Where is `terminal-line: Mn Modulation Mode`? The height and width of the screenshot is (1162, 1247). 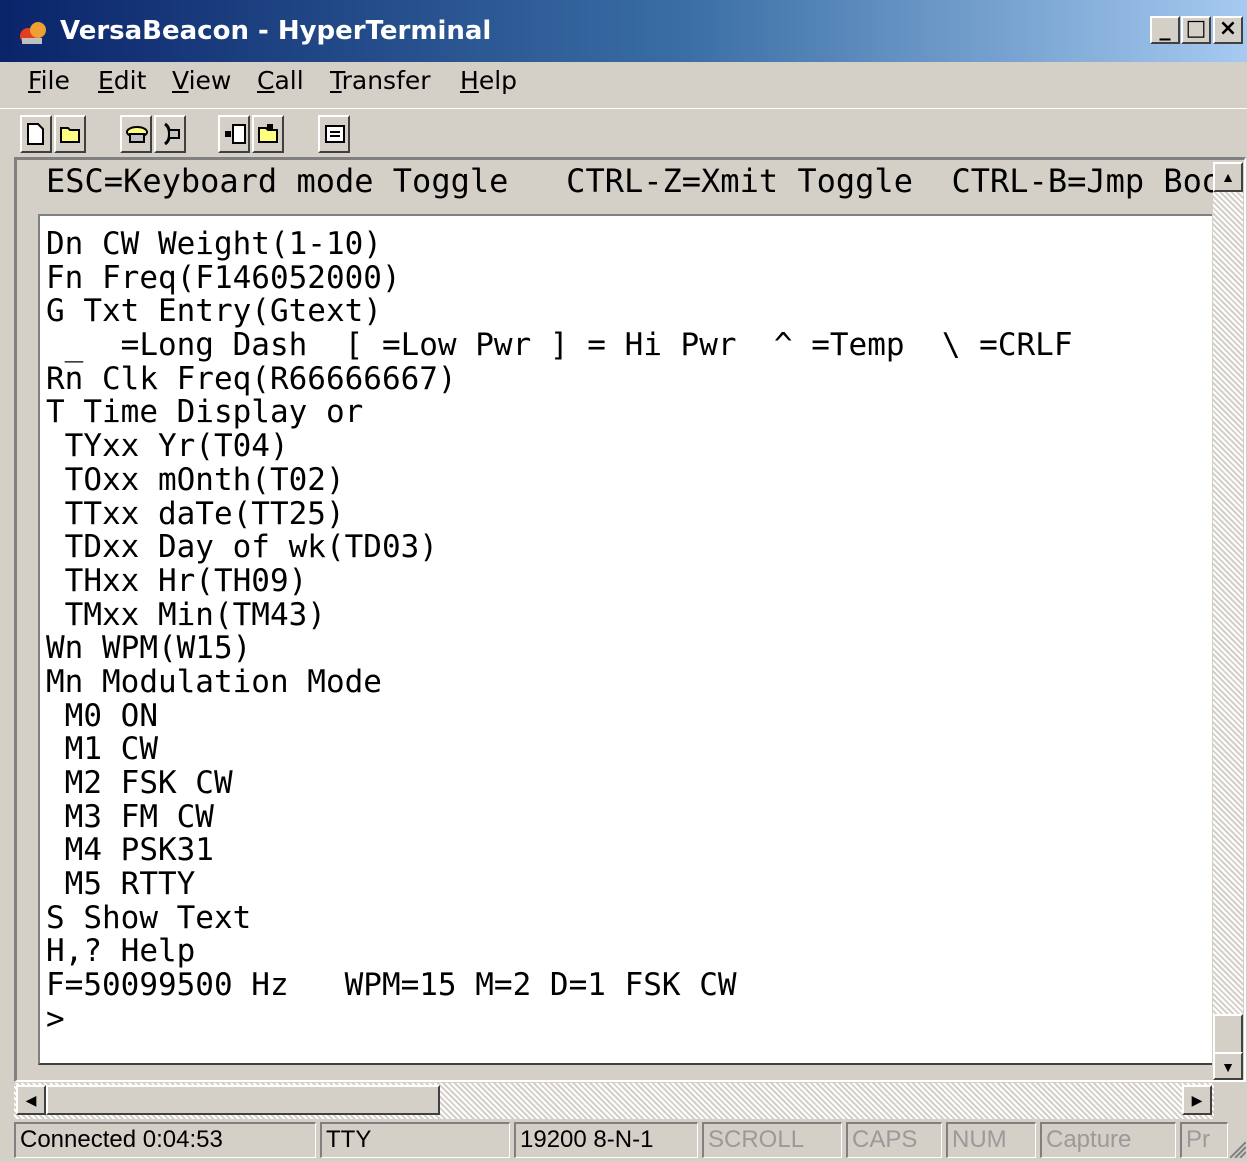 terminal-line: Mn Modulation Mode is located at coordinates (214, 681).